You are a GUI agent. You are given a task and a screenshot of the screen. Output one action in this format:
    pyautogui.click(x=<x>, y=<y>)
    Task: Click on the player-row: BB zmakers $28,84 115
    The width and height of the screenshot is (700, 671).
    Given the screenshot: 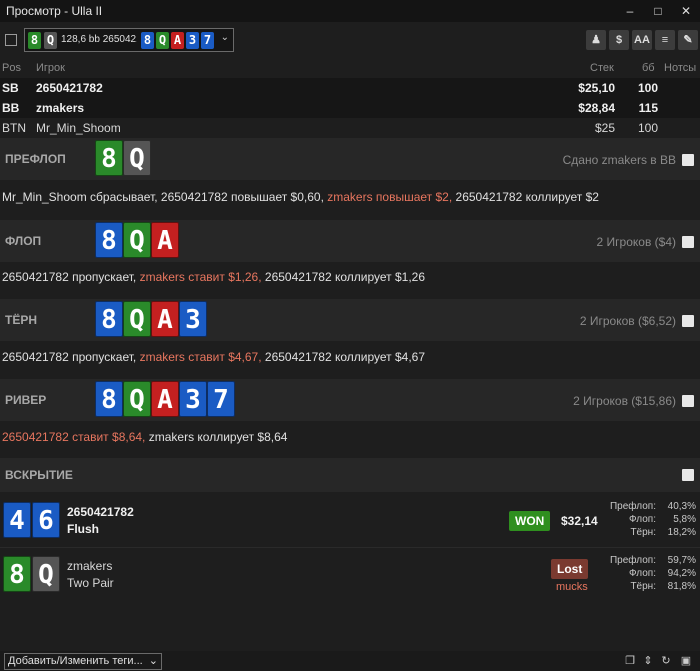 What is the action you would take?
    pyautogui.click(x=350, y=108)
    